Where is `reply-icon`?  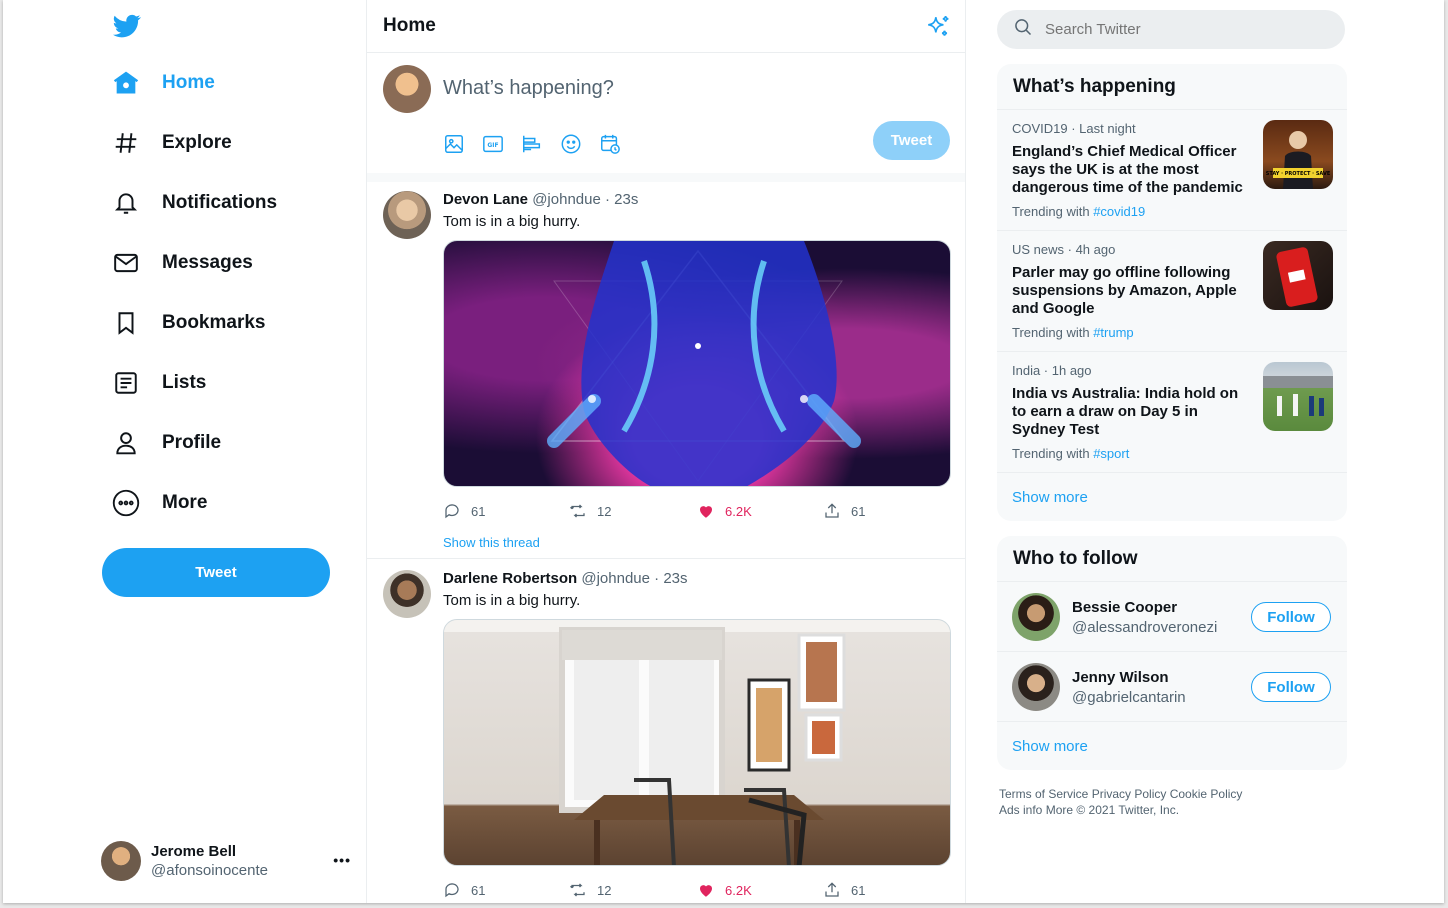 reply-icon is located at coordinates (452, 890).